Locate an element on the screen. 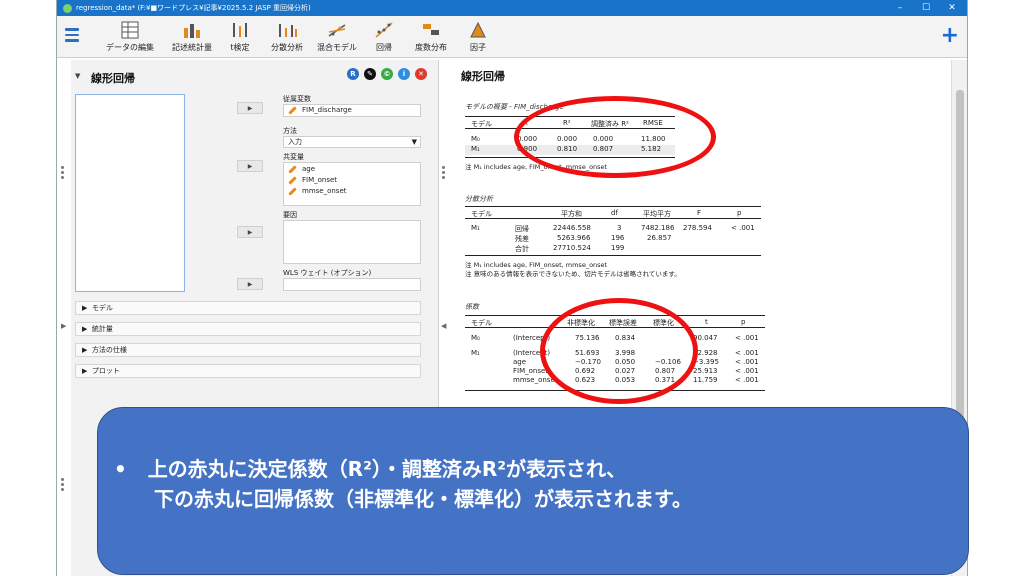 The image size is (1024, 576). section-method-spec: ▶ 方法の仕様 is located at coordinates (248, 350).